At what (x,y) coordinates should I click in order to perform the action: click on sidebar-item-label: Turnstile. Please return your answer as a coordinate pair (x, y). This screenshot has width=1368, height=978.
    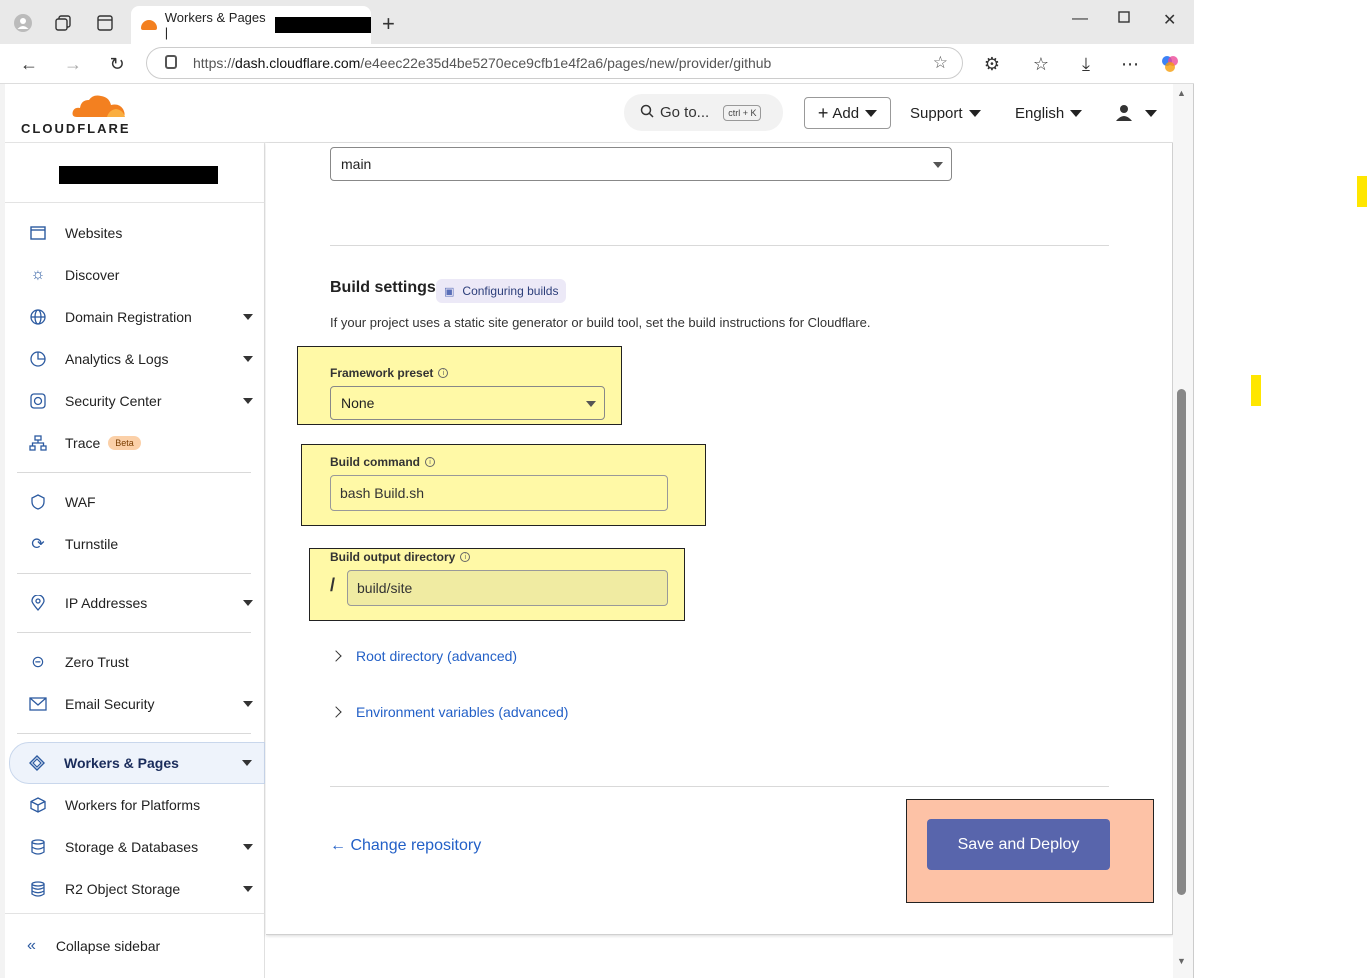
    Looking at the image, I should click on (92, 544).